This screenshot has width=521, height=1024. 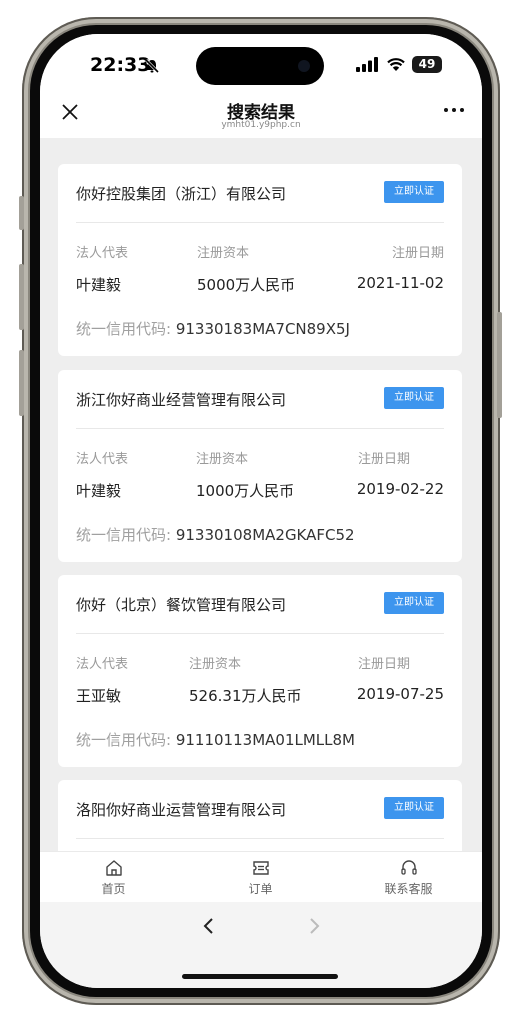 What do you see at coordinates (396, 64) in the screenshot?
I see `wifi-icon` at bounding box center [396, 64].